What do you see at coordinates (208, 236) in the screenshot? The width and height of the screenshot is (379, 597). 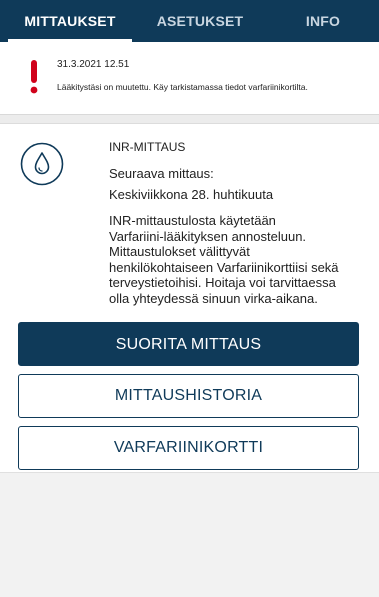 I see `description-line: Varfariini-lääkityksen annosteluun.` at bounding box center [208, 236].